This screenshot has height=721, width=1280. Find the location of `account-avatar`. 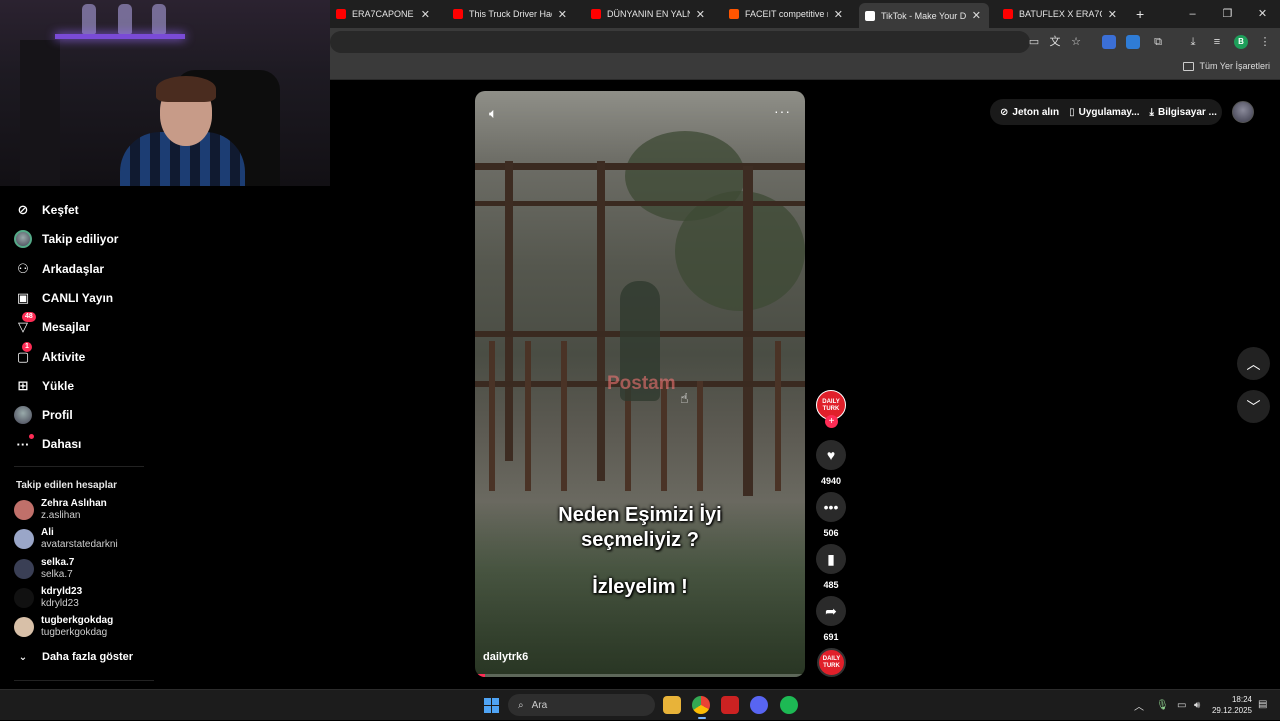

account-avatar is located at coordinates (24, 539).